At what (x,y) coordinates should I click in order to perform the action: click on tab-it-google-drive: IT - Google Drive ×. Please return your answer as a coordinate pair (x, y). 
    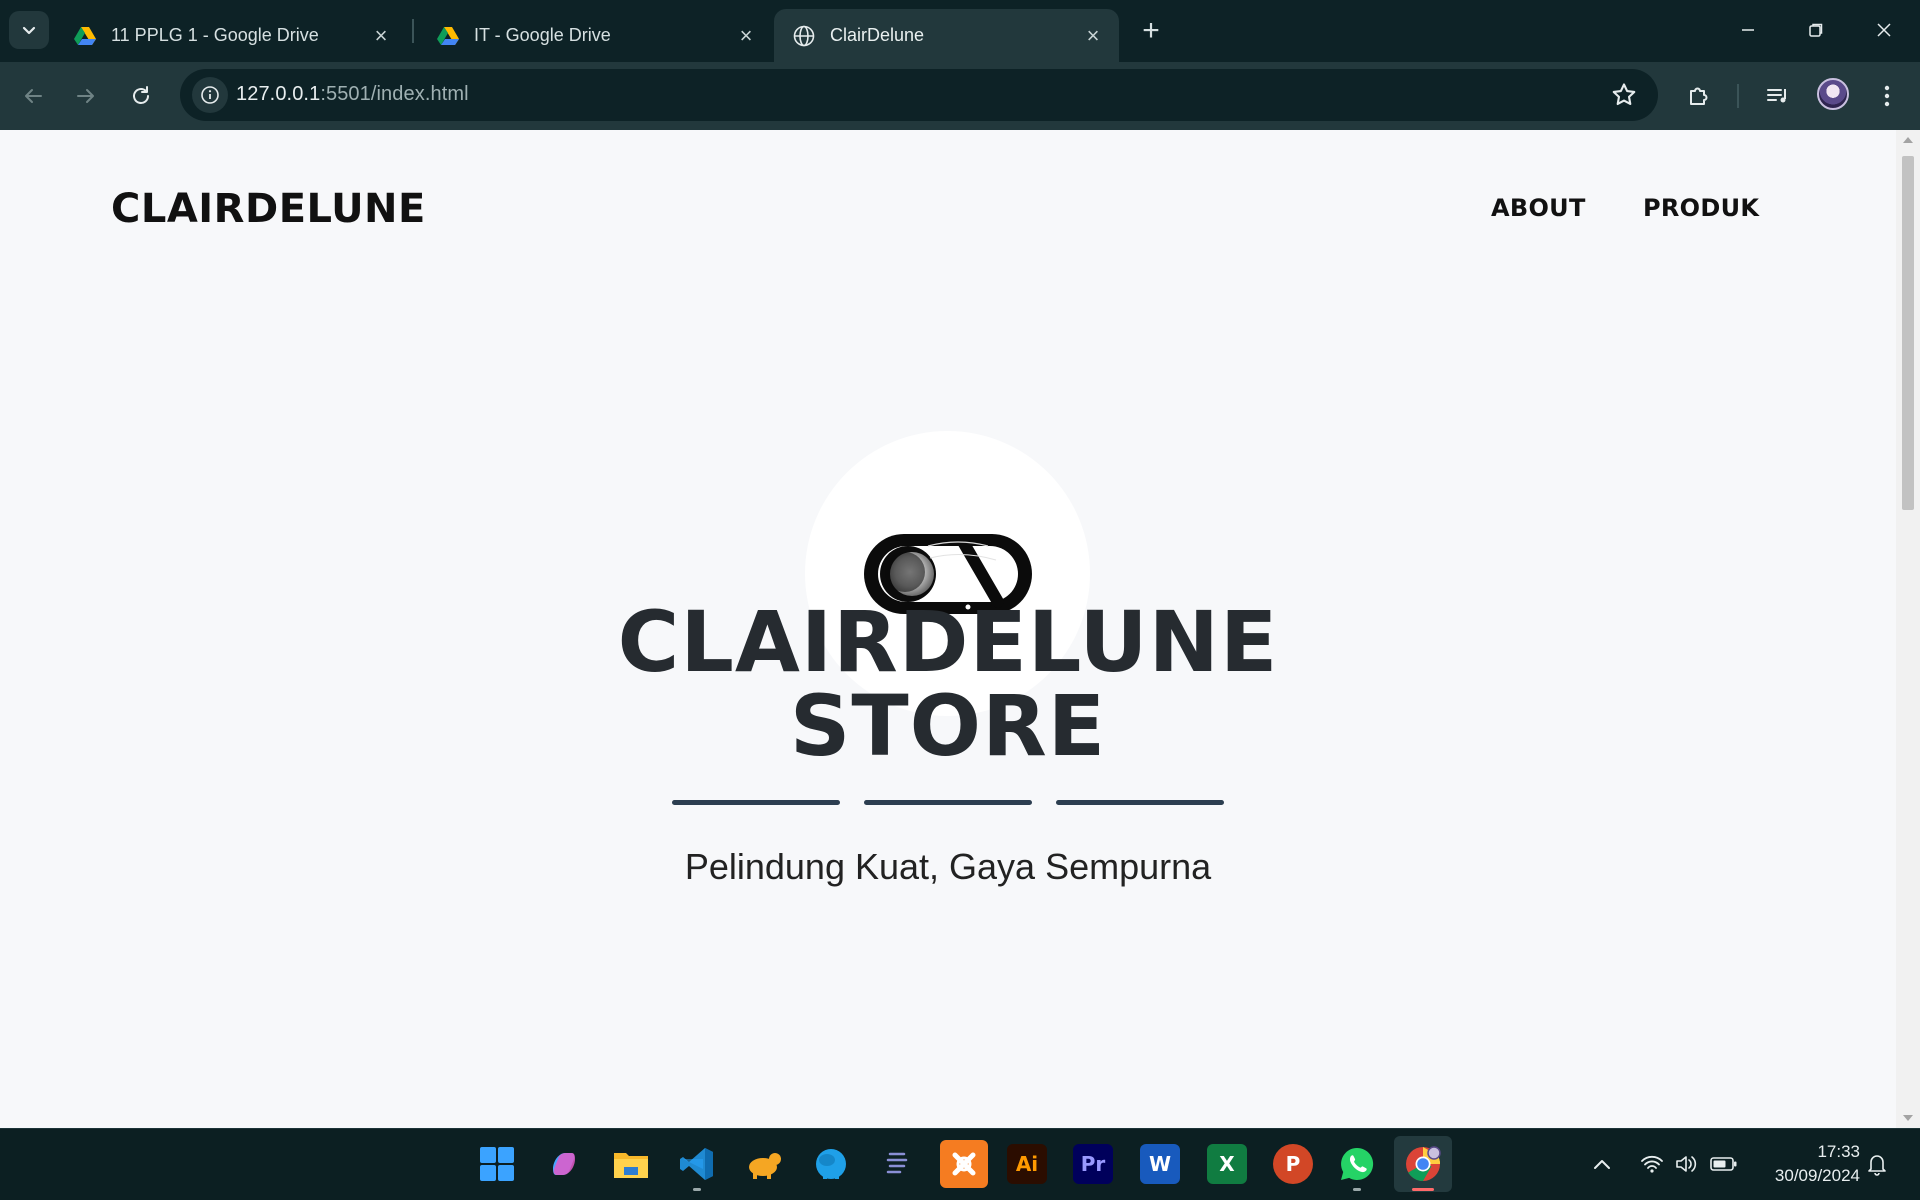
    Looking at the image, I should click on (595, 35).